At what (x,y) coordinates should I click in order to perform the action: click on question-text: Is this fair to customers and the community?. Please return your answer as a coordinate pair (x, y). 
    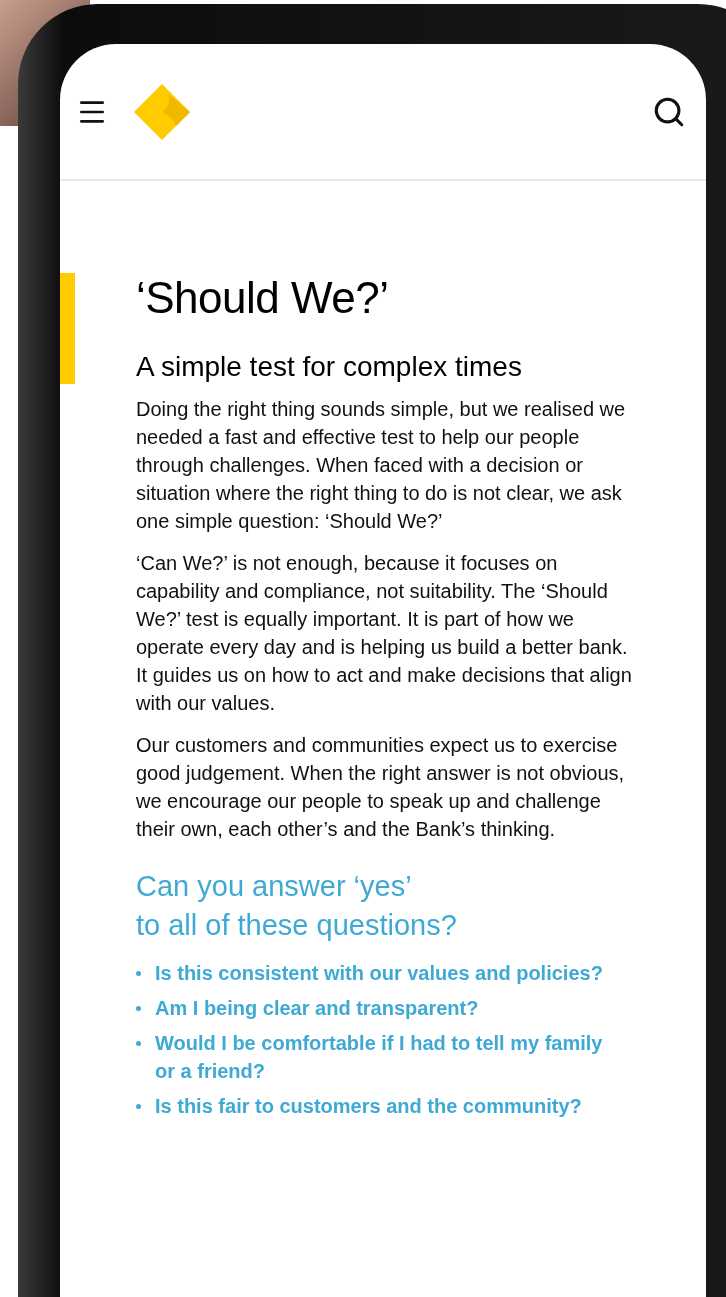
    Looking at the image, I should click on (368, 1106).